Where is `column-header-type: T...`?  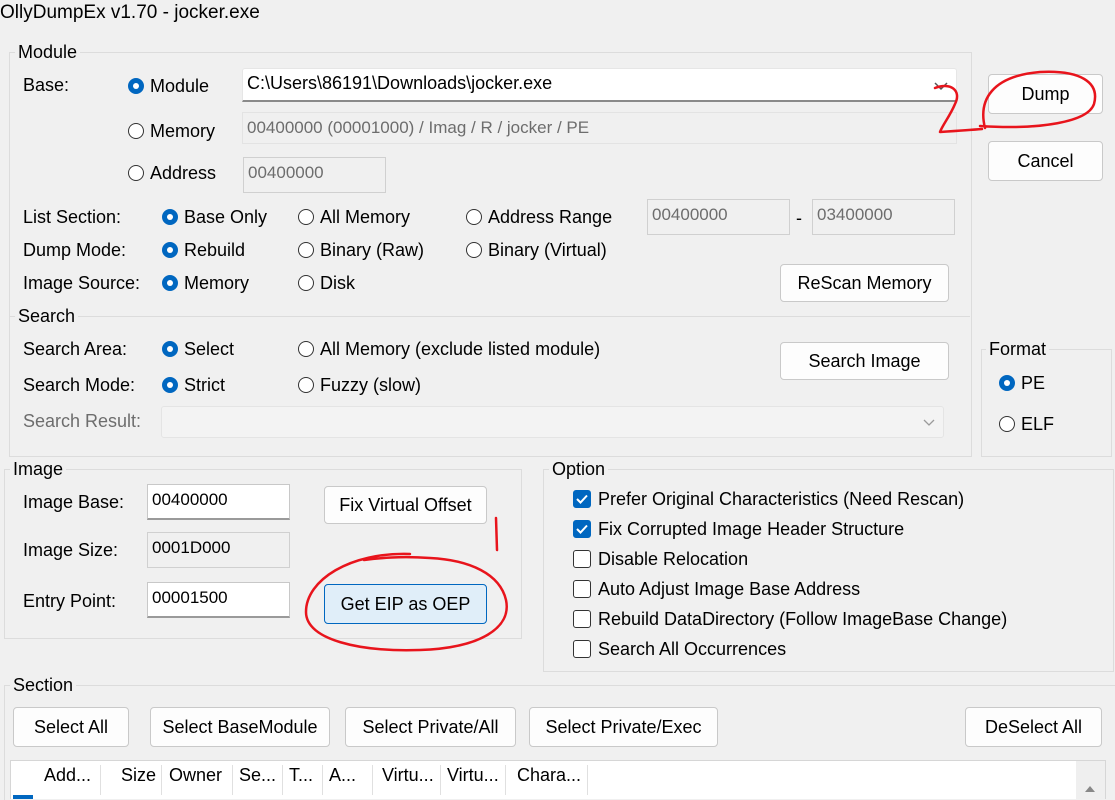 column-header-type: T... is located at coordinates (301, 775).